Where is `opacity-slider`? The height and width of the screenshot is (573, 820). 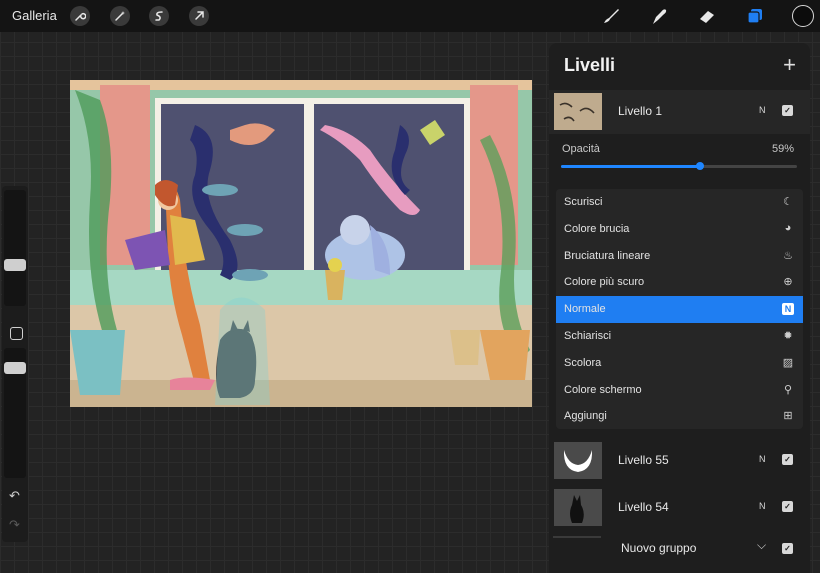
opacity-slider is located at coordinates (679, 166).